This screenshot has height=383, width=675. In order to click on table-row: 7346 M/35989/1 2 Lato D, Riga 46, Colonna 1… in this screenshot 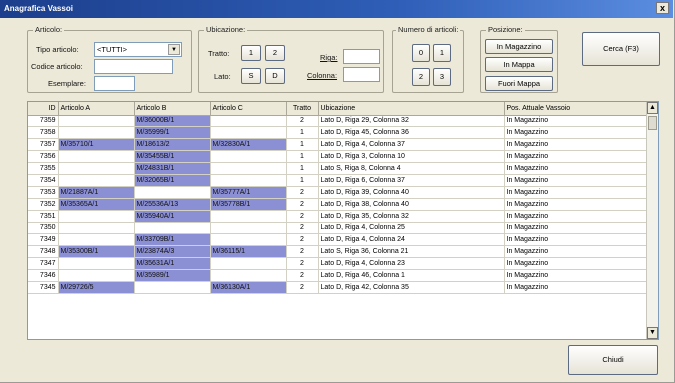, I will do `click(338, 275)`.